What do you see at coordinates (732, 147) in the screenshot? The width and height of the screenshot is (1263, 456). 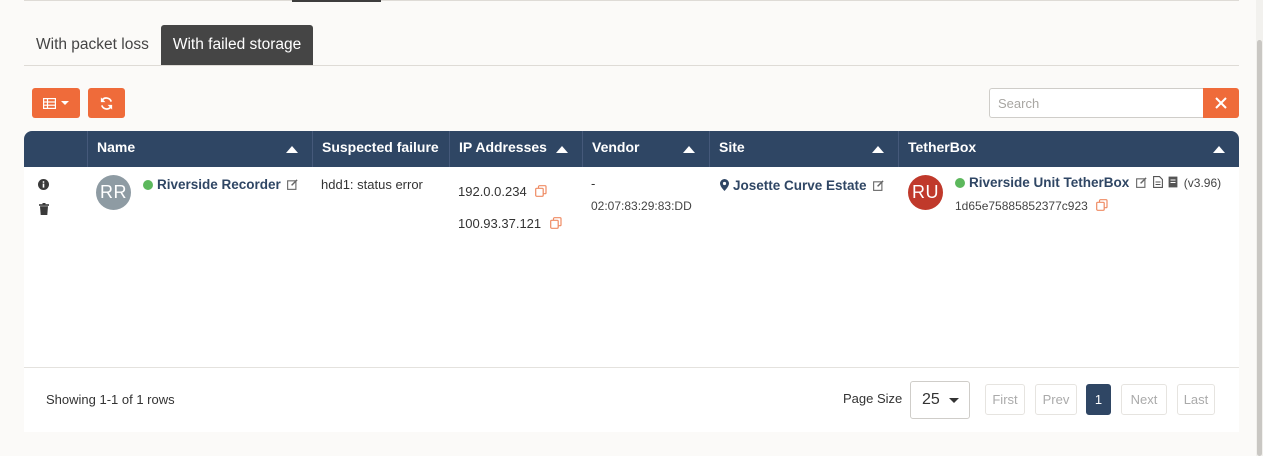 I see `column-header-label: Site` at bounding box center [732, 147].